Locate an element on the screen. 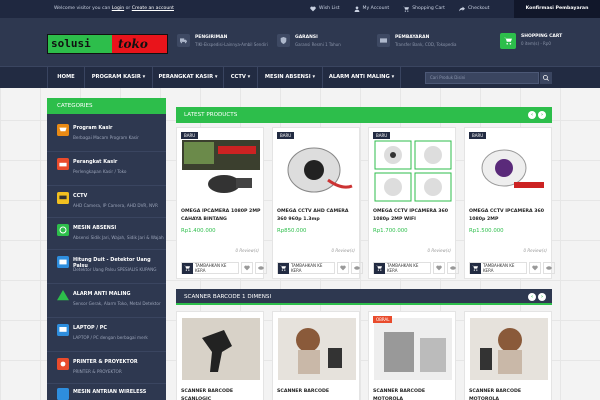 This screenshot has width=600, height=400. nav-home: HOME is located at coordinates (66, 77).